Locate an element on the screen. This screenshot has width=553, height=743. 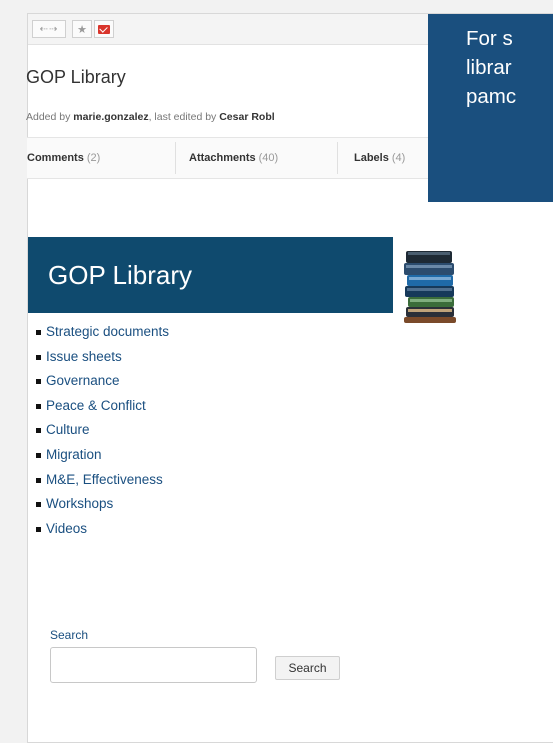
mail-icon is located at coordinates (104, 29).